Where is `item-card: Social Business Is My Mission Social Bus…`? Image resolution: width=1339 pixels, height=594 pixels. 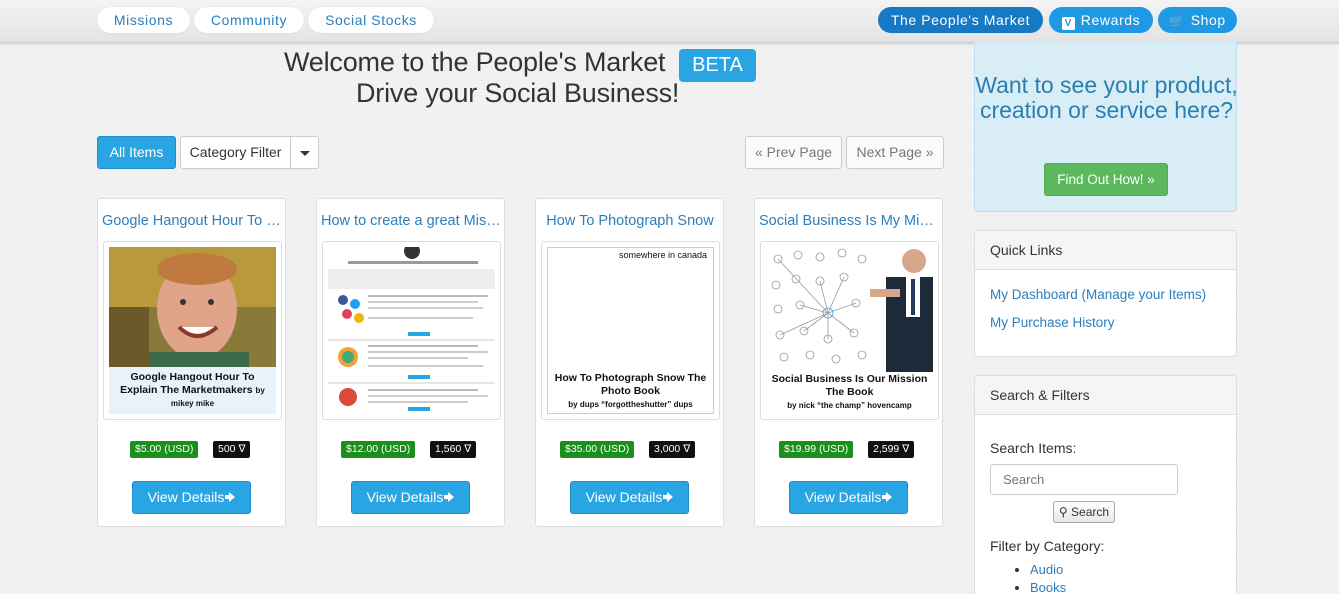
item-card: Social Business Is My Mission Social Bus… is located at coordinates (848, 362).